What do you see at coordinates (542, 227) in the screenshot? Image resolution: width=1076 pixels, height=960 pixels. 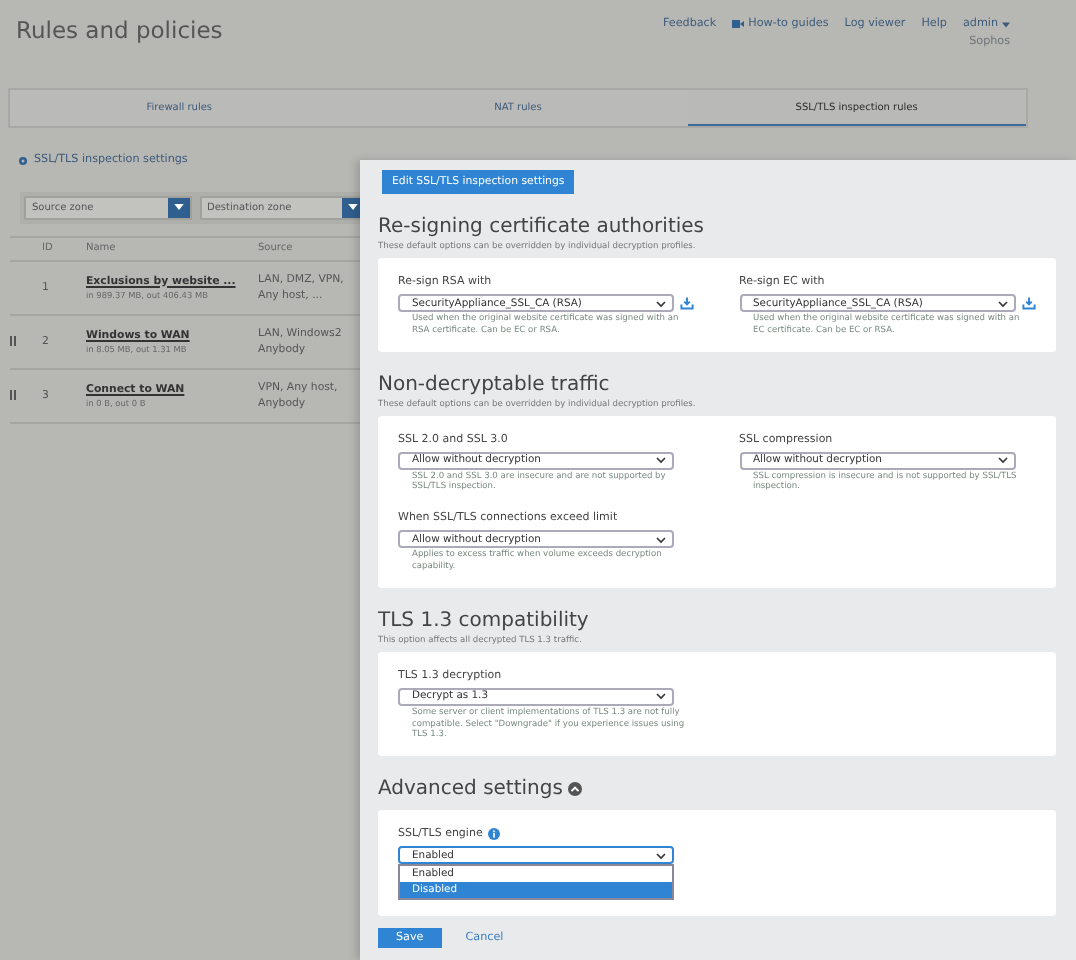 I see `section-title: Re-signing certificate authorities` at bounding box center [542, 227].